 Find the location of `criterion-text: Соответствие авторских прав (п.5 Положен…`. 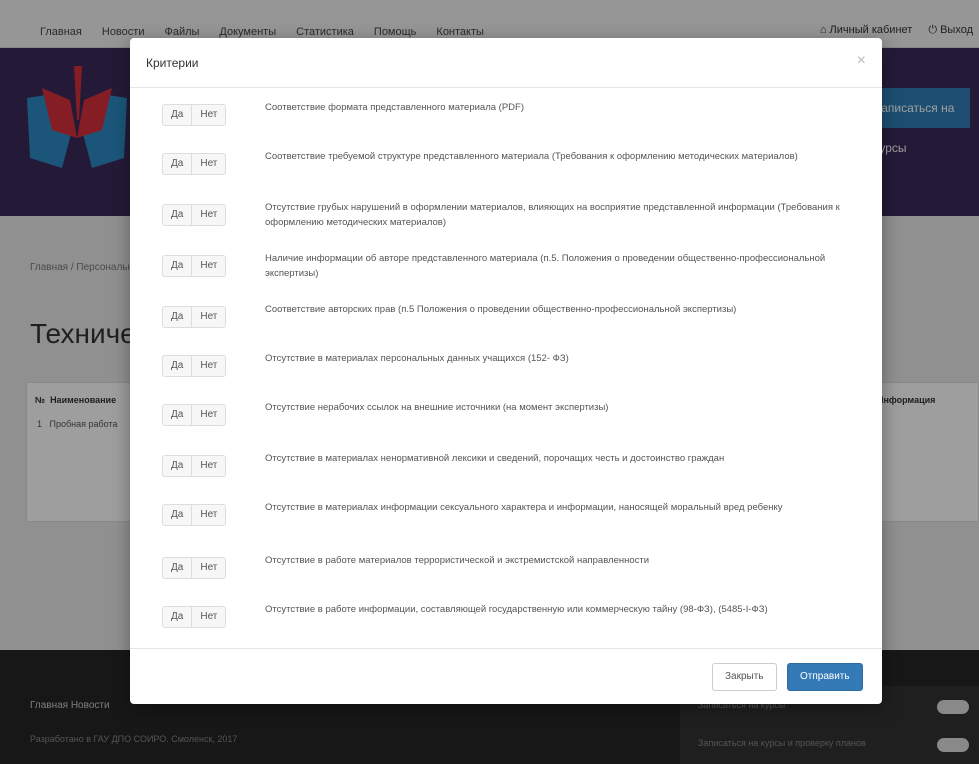

criterion-text: Соответствие авторских прав (п.5 Положен… is located at coordinates (501, 309).